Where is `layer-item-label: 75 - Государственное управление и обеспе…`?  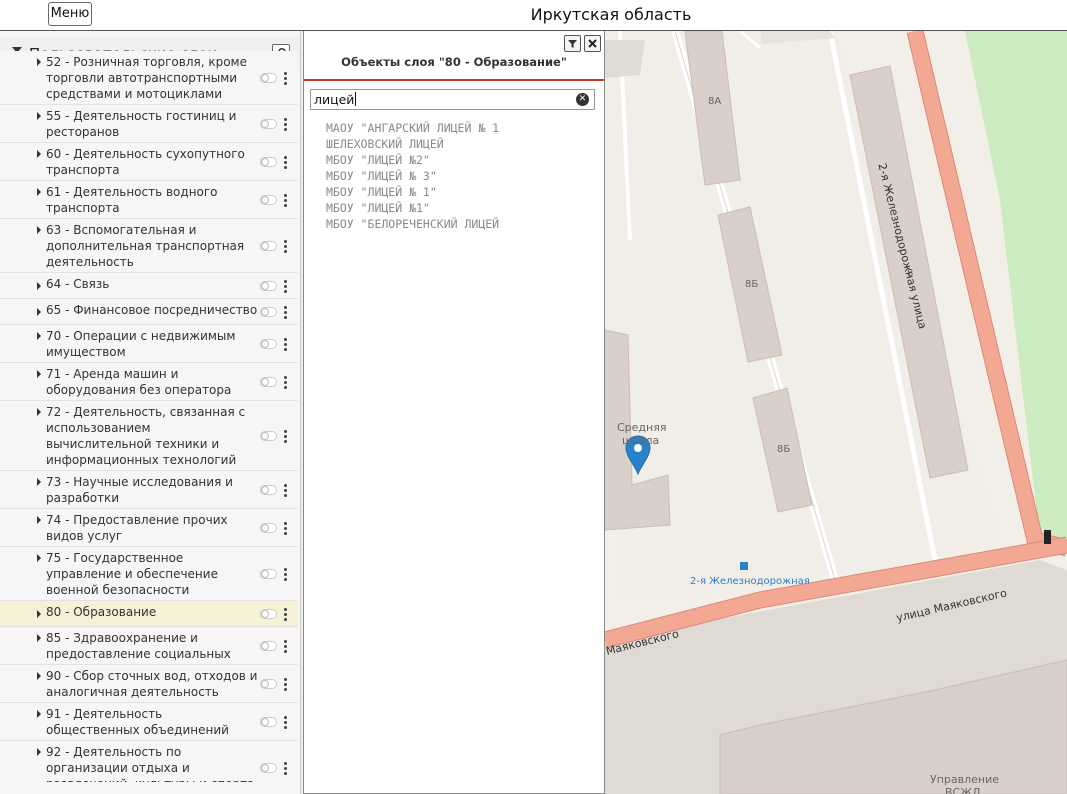
layer-item-label: 75 - Государственное управление и обеспе… is located at coordinates (132, 574).